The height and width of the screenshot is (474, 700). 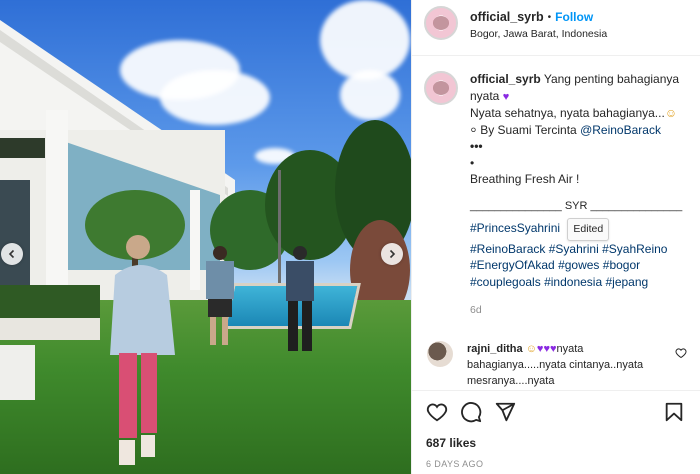 What do you see at coordinates (556, 429) in the screenshot?
I see `actions-bar: 687 likes 6 DAYS AGO` at bounding box center [556, 429].